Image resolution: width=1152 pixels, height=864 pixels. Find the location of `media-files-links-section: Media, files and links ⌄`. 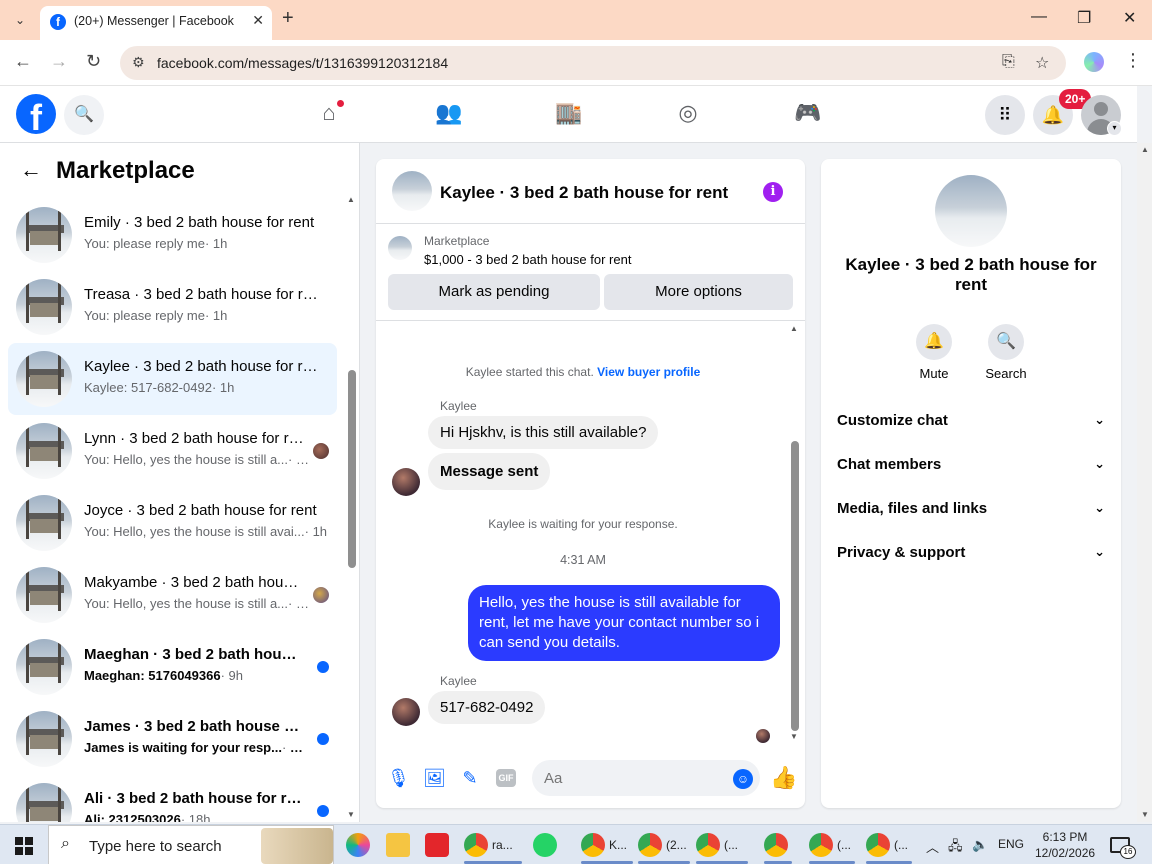

media-files-links-section: Media, files and links ⌄ is located at coordinates (971, 512).